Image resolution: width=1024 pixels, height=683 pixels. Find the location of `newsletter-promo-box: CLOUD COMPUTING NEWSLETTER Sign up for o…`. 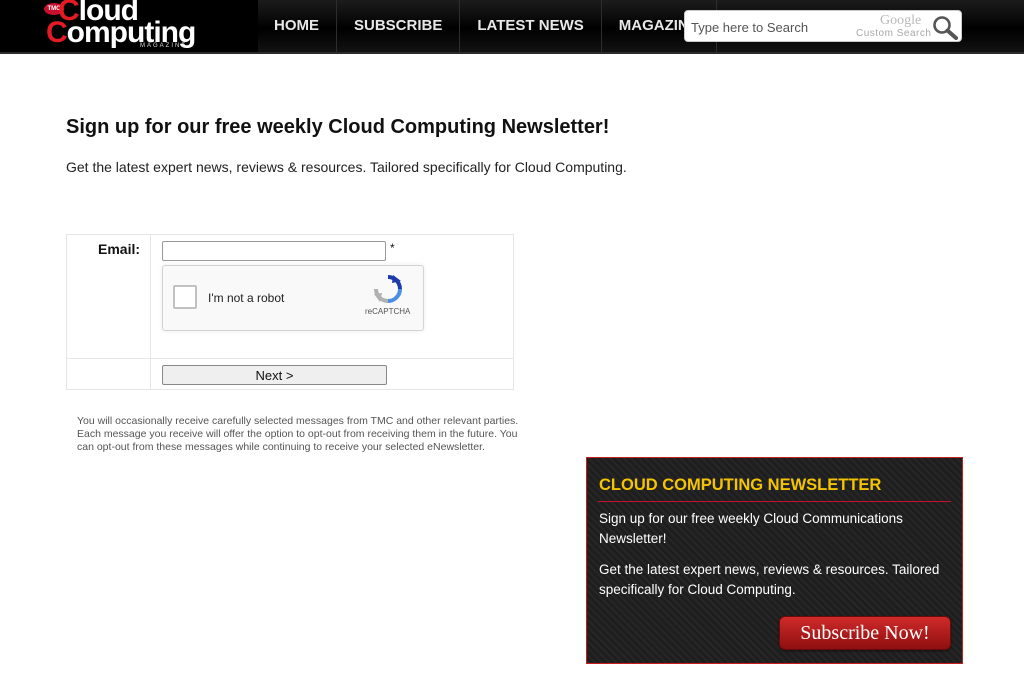

newsletter-promo-box: CLOUD COMPUTING NEWSLETTER Sign up for o… is located at coordinates (774, 560).